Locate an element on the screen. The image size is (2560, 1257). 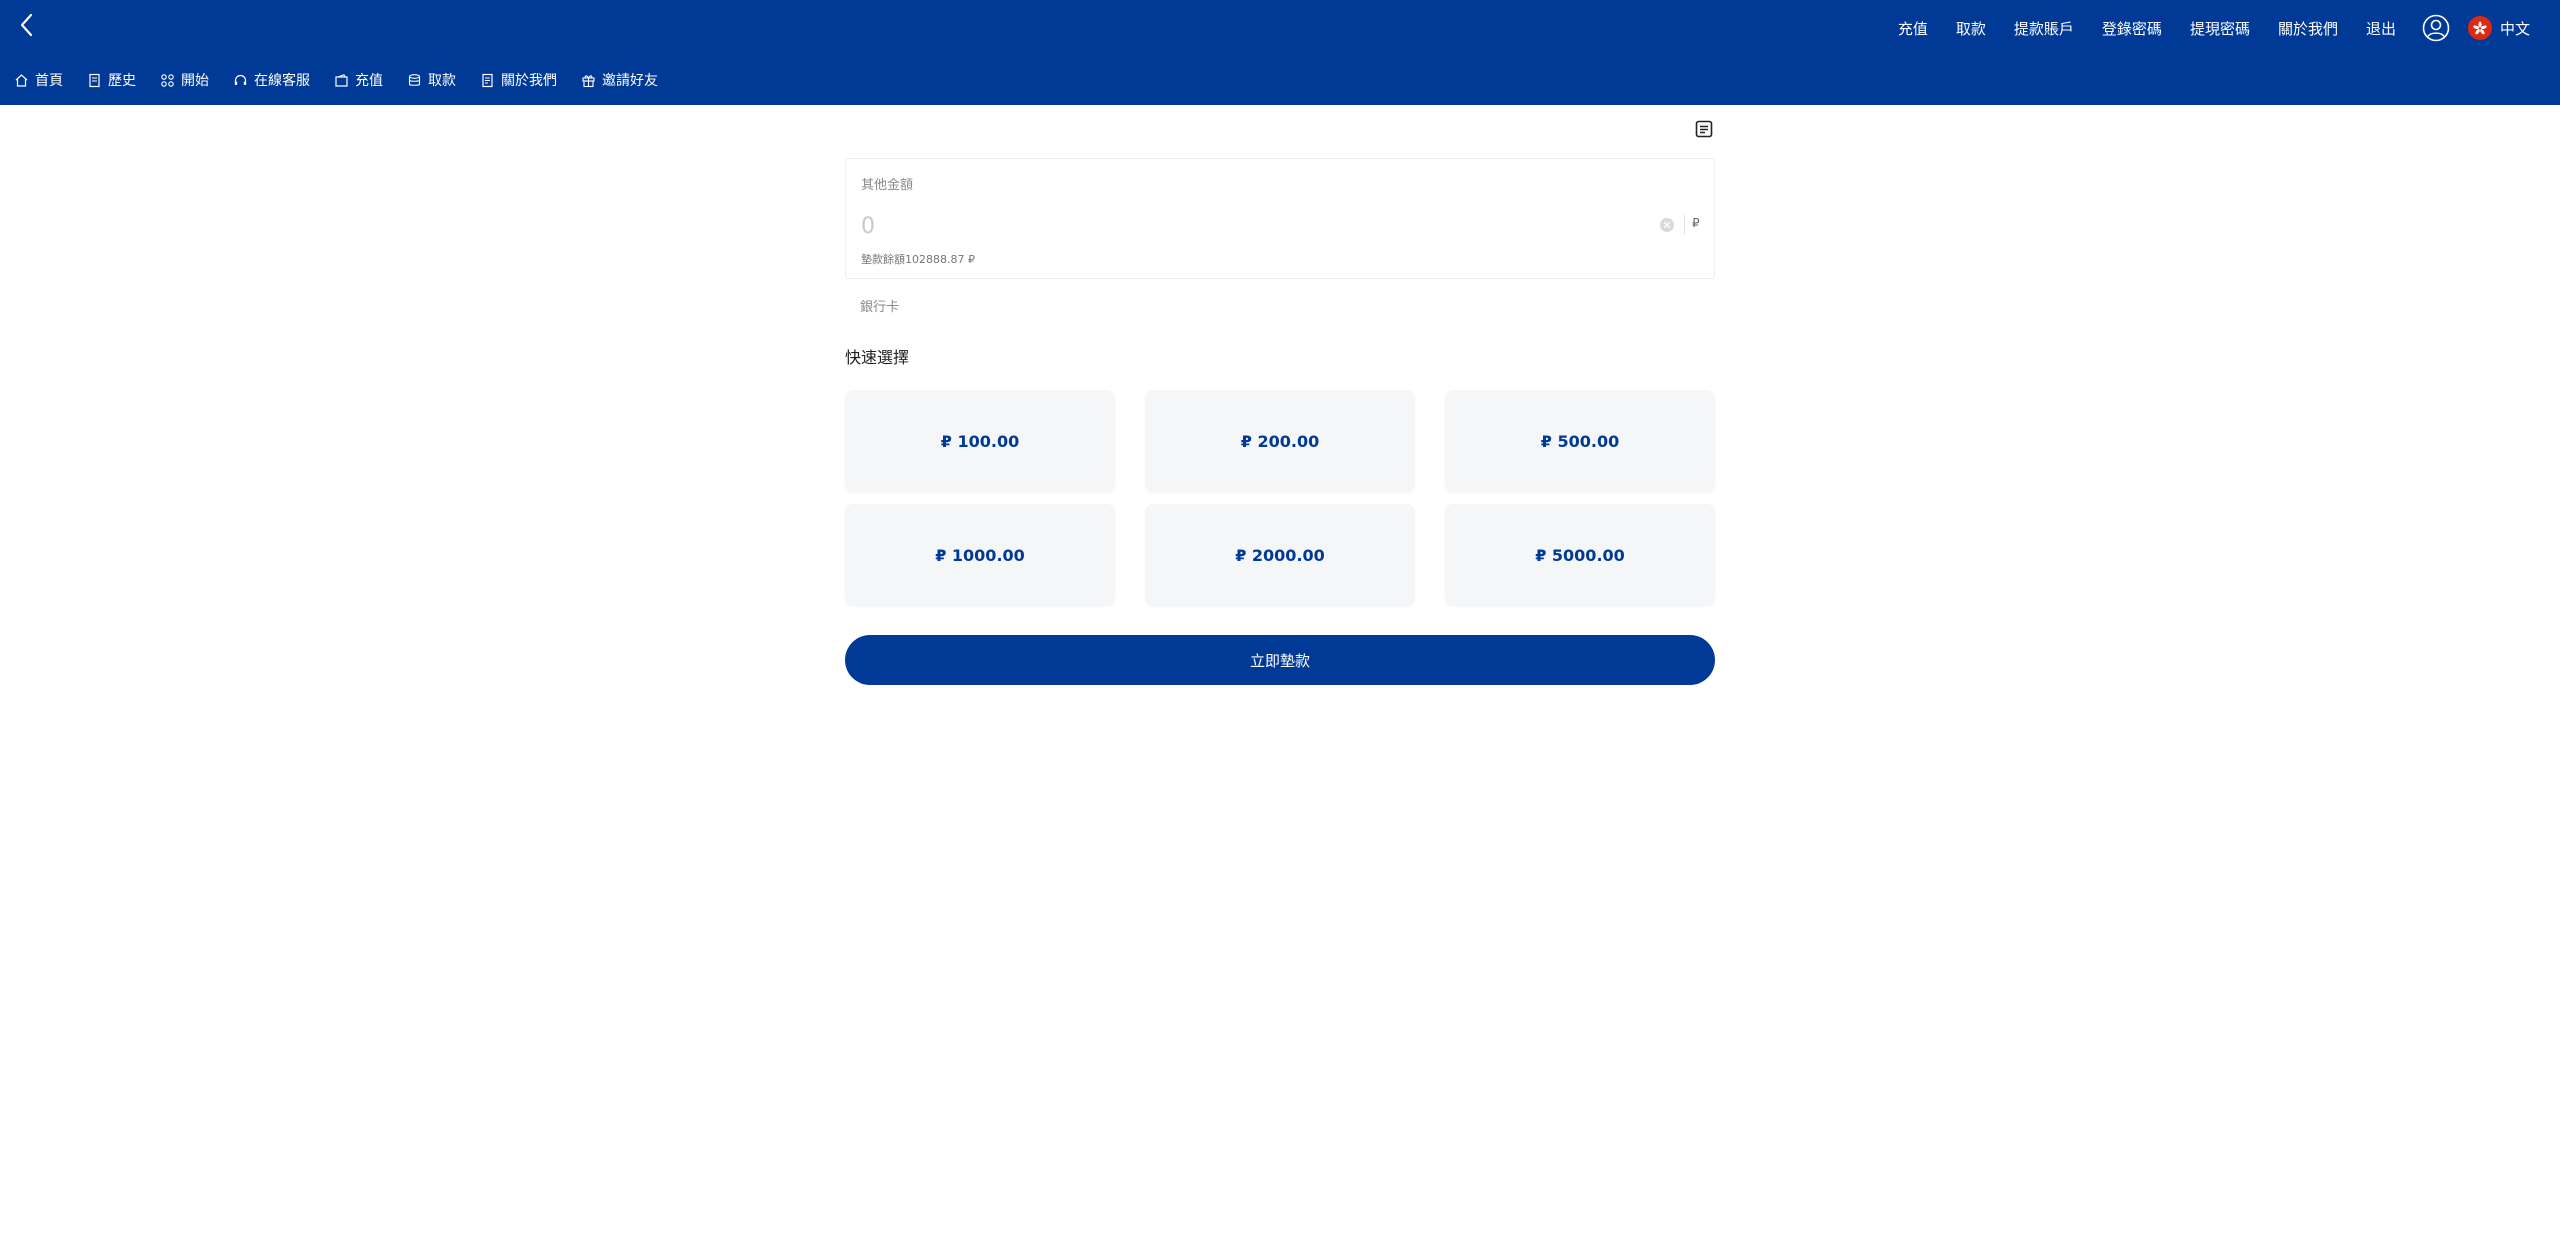
unit-divider is located at coordinates (1684, 225).